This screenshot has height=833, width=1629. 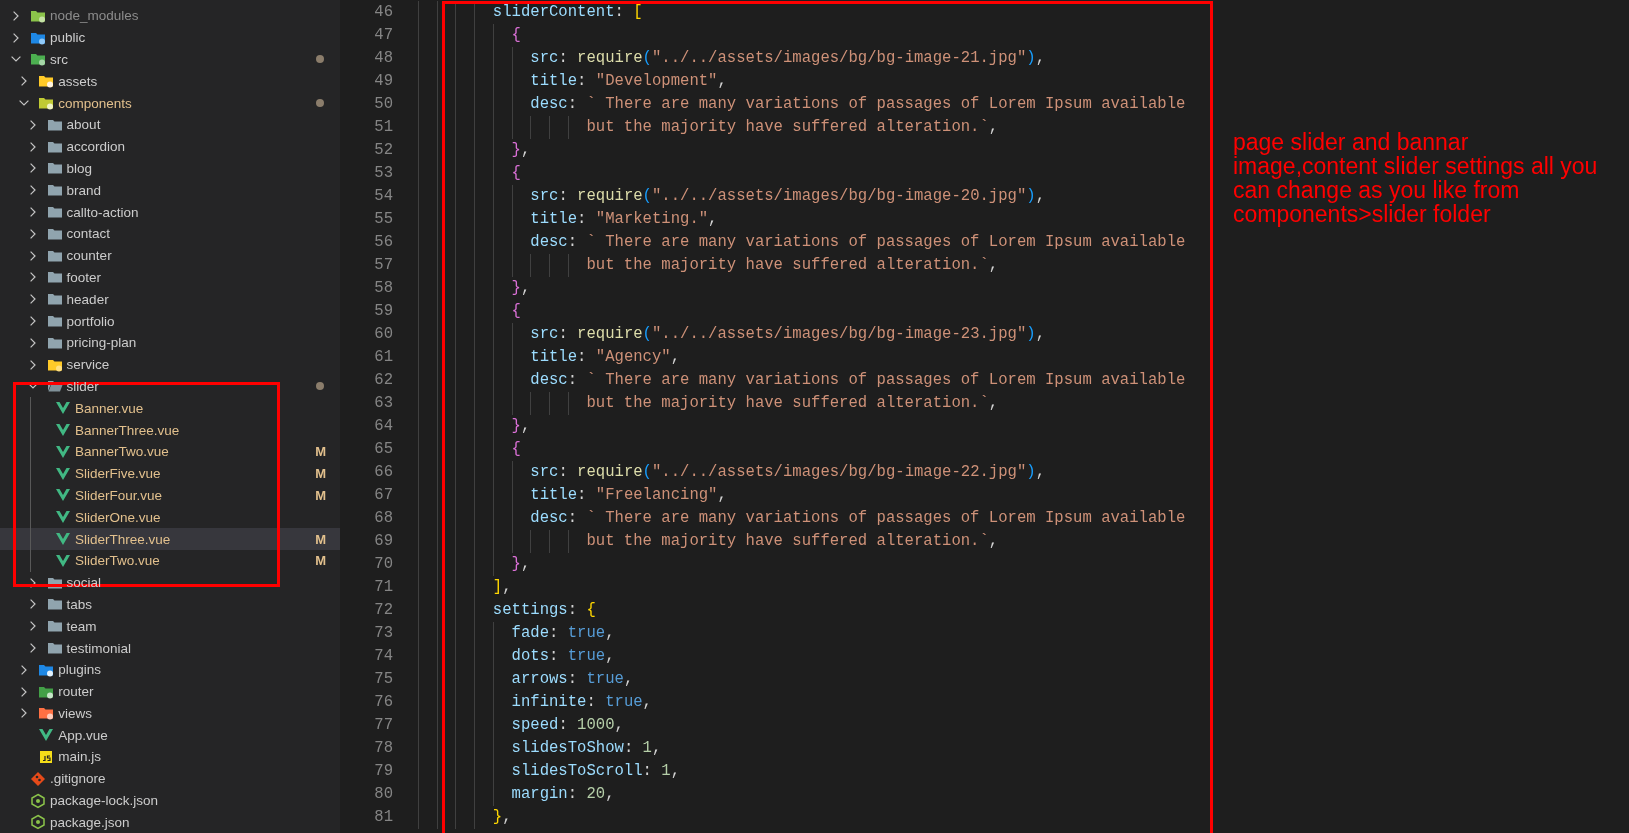 What do you see at coordinates (383, 449) in the screenshot?
I see `line-number: 65` at bounding box center [383, 449].